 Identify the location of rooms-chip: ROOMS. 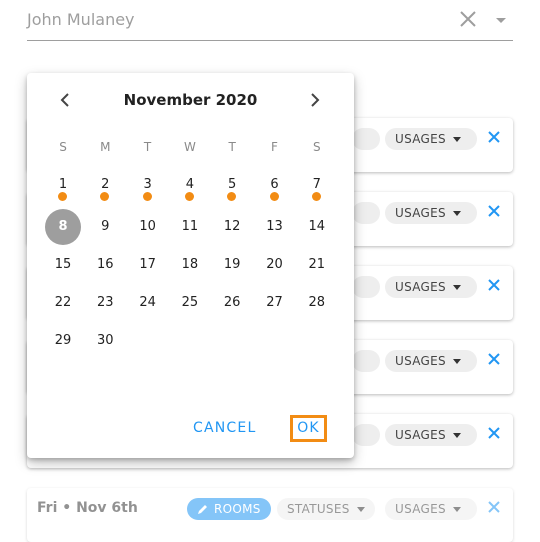
(229, 509).